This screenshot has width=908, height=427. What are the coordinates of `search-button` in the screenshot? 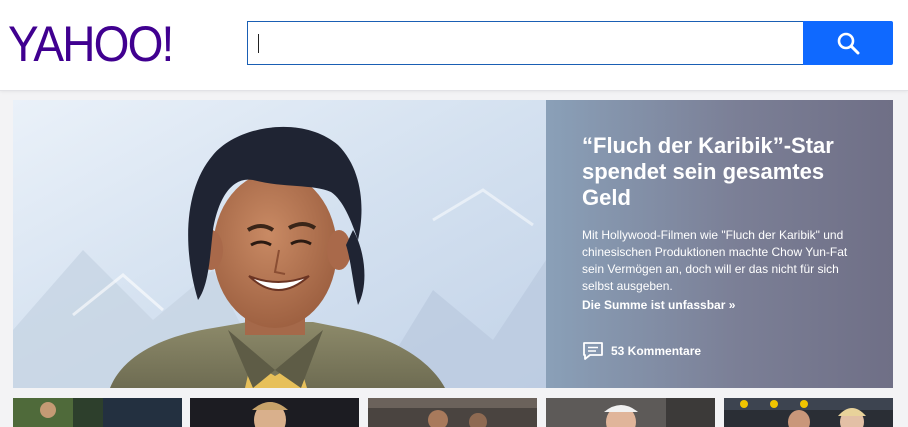 It's located at (848, 43).